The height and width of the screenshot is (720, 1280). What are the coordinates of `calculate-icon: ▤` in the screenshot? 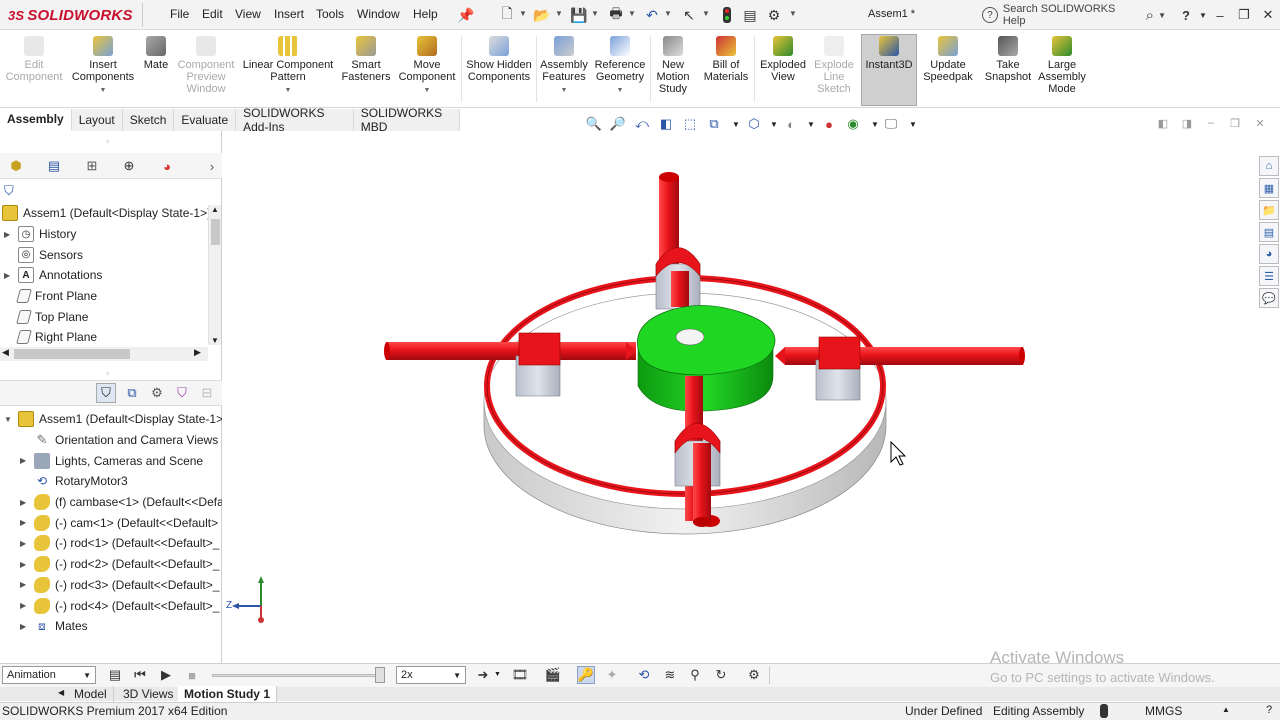 It's located at (115, 675).